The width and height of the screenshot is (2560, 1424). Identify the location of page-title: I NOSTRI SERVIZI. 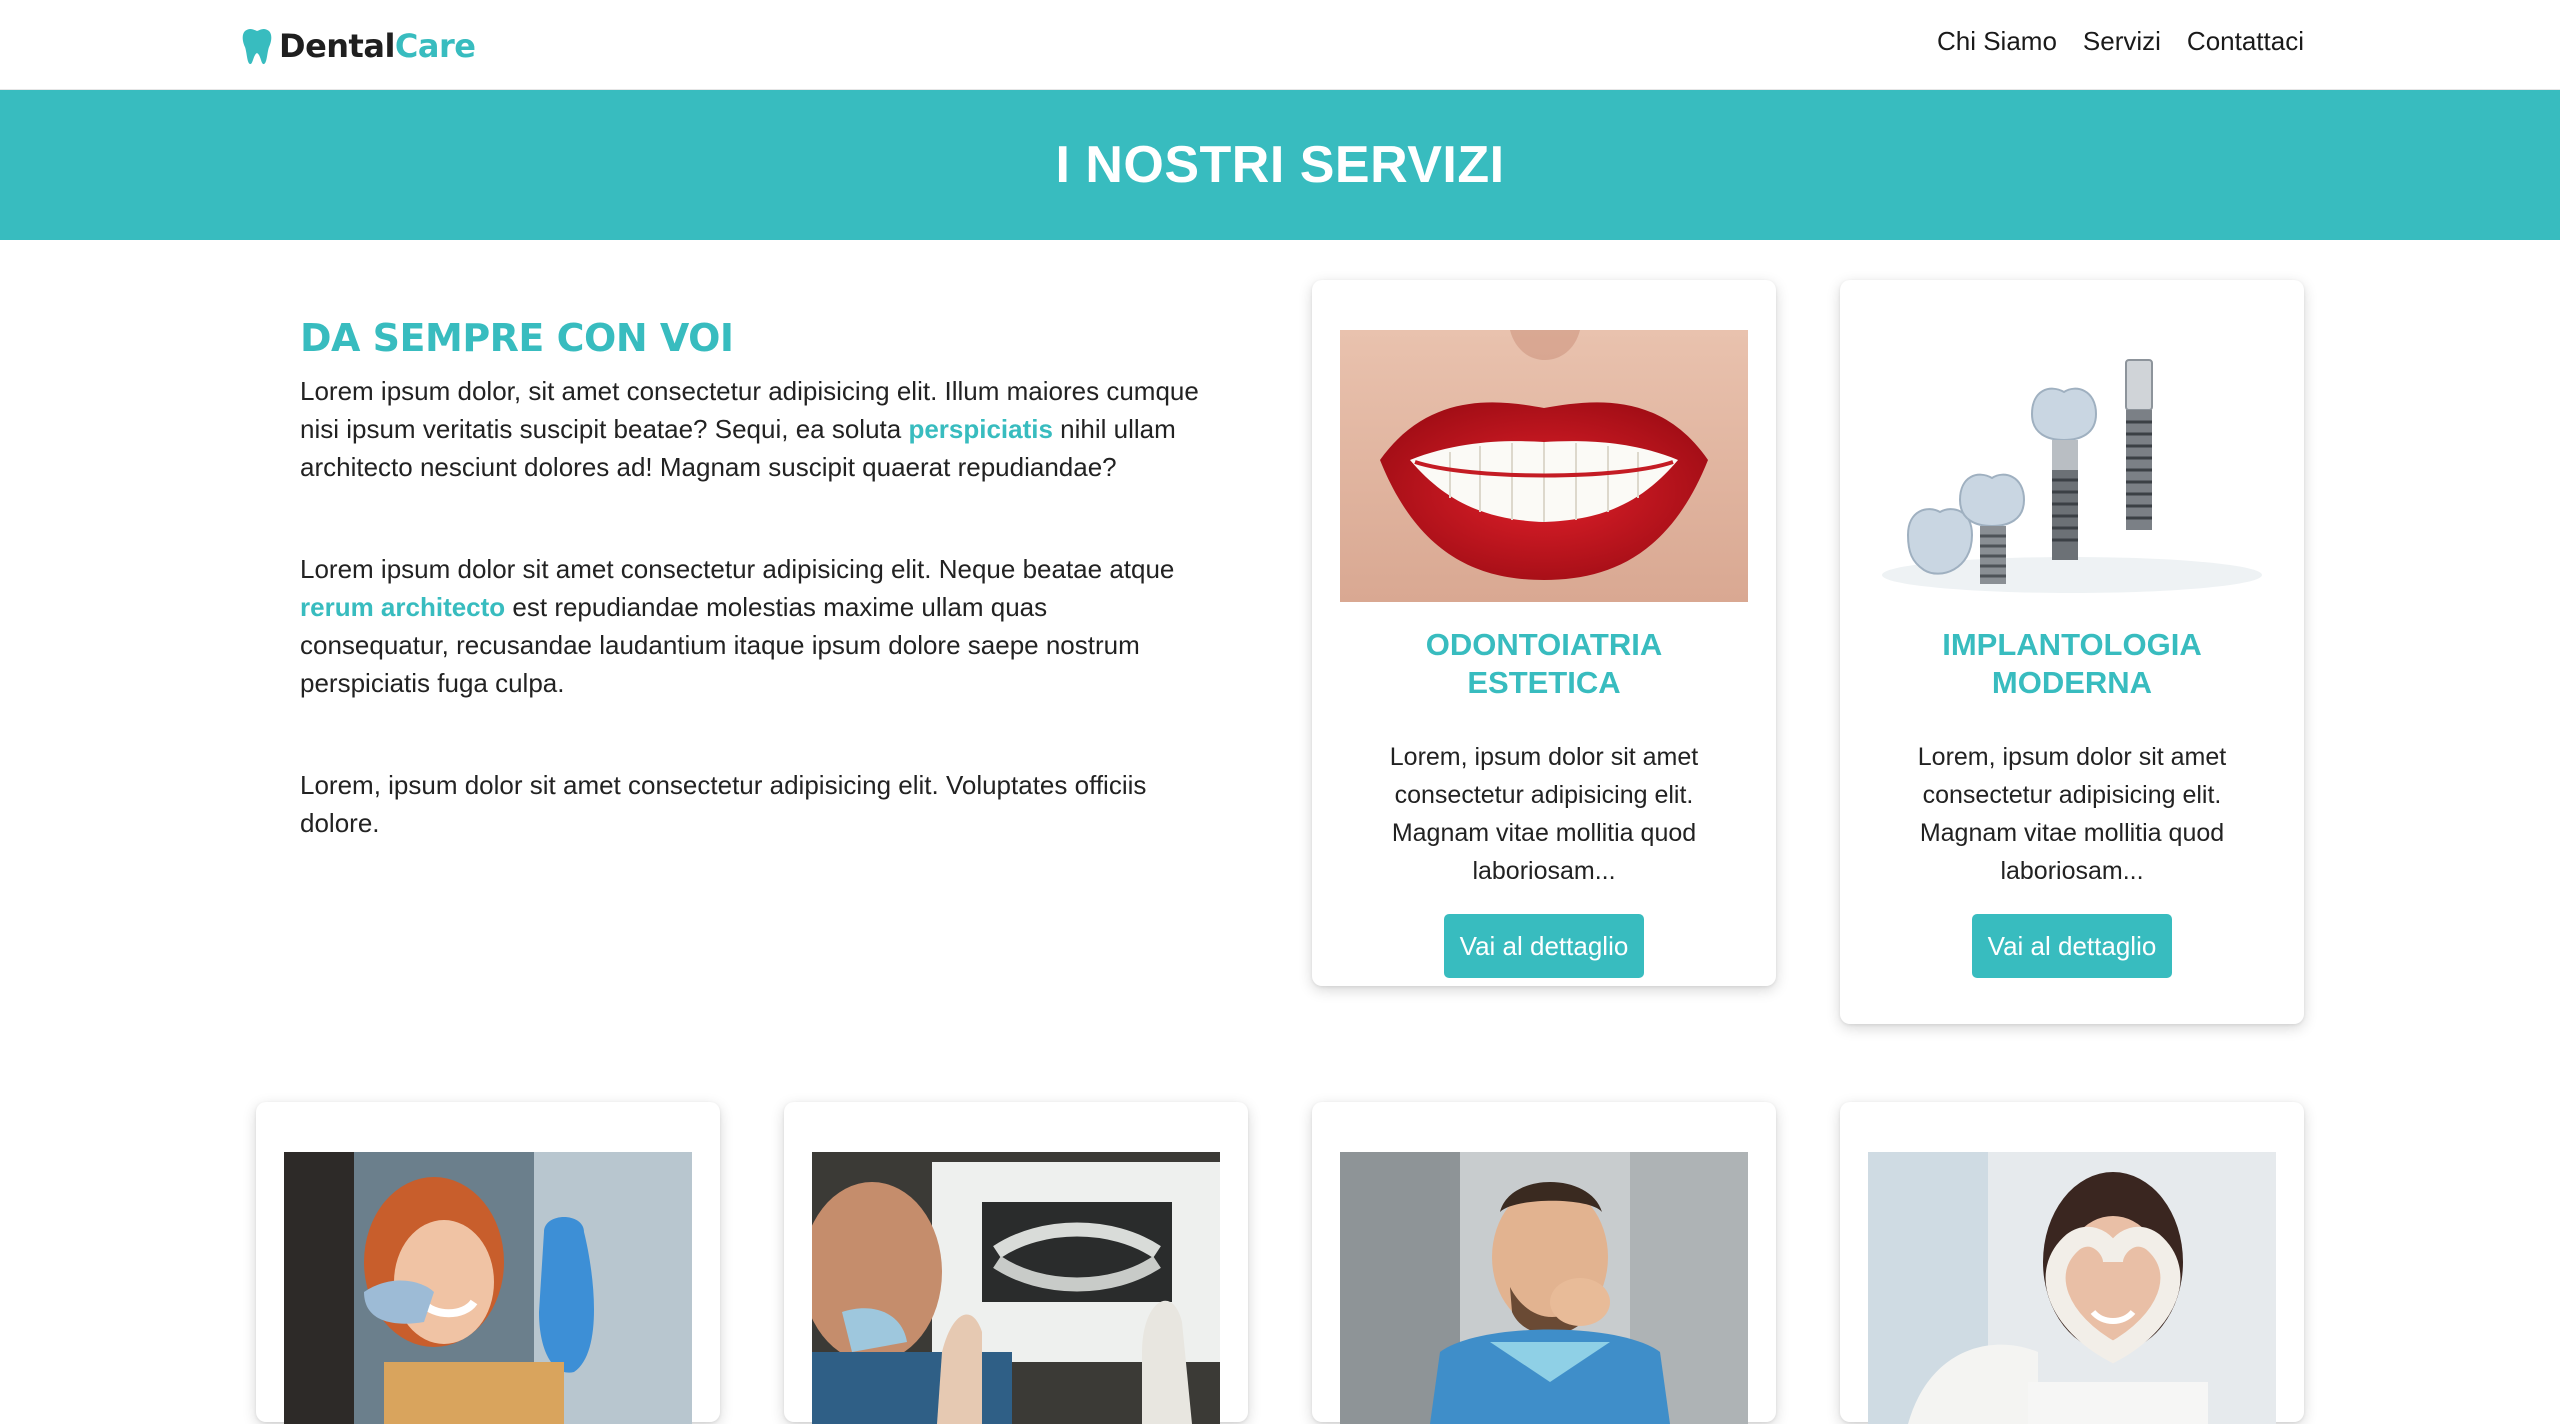
(1280, 165).